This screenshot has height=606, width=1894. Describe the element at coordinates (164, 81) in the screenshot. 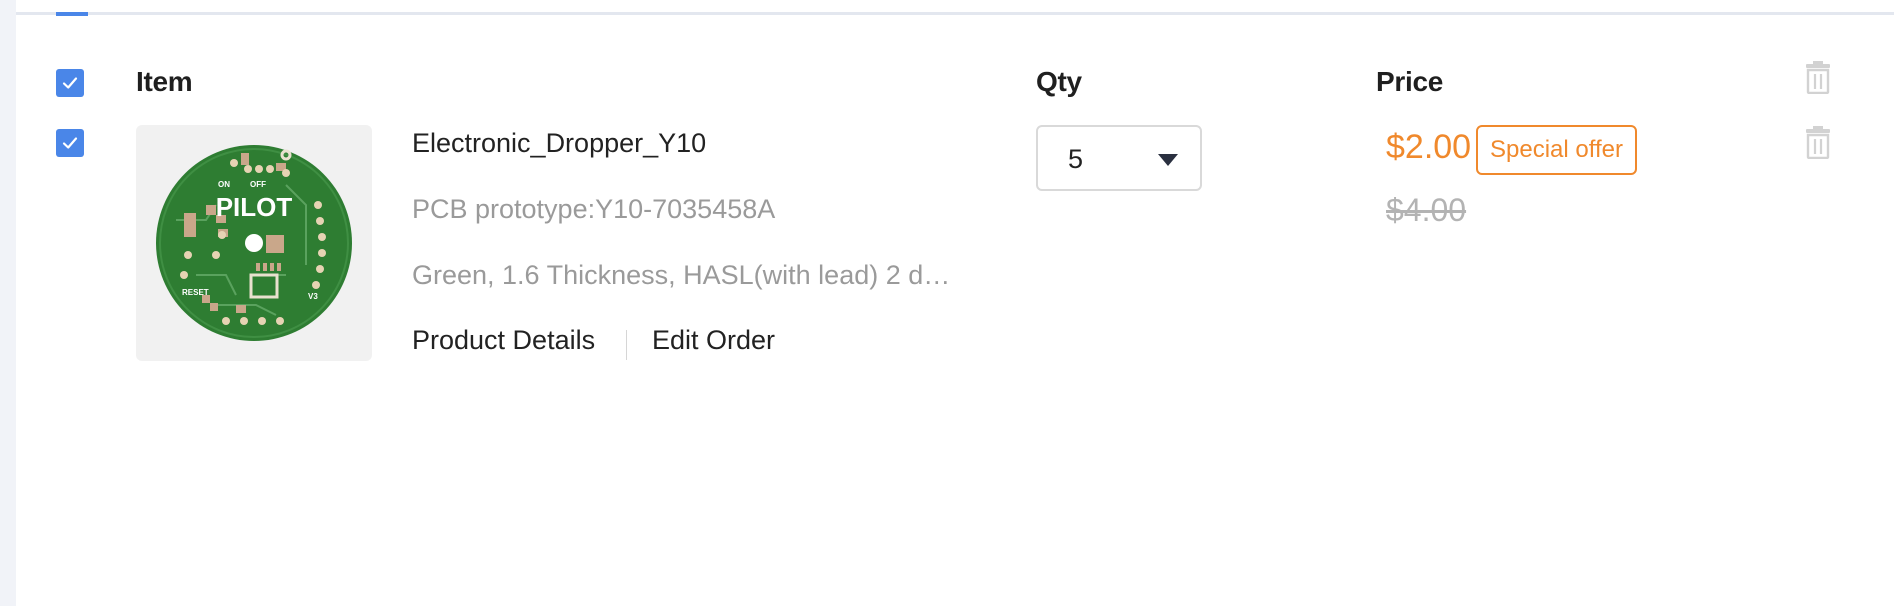

I see `column-header-item: Item` at that location.